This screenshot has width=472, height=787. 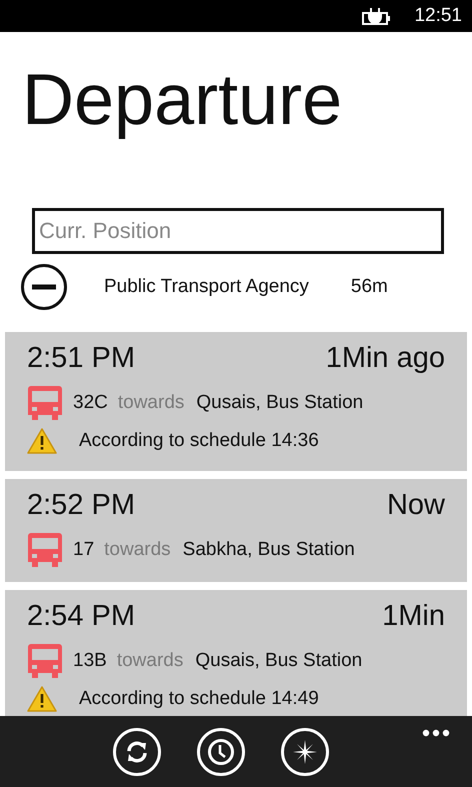 I want to click on refresh-button, so click(x=137, y=752).